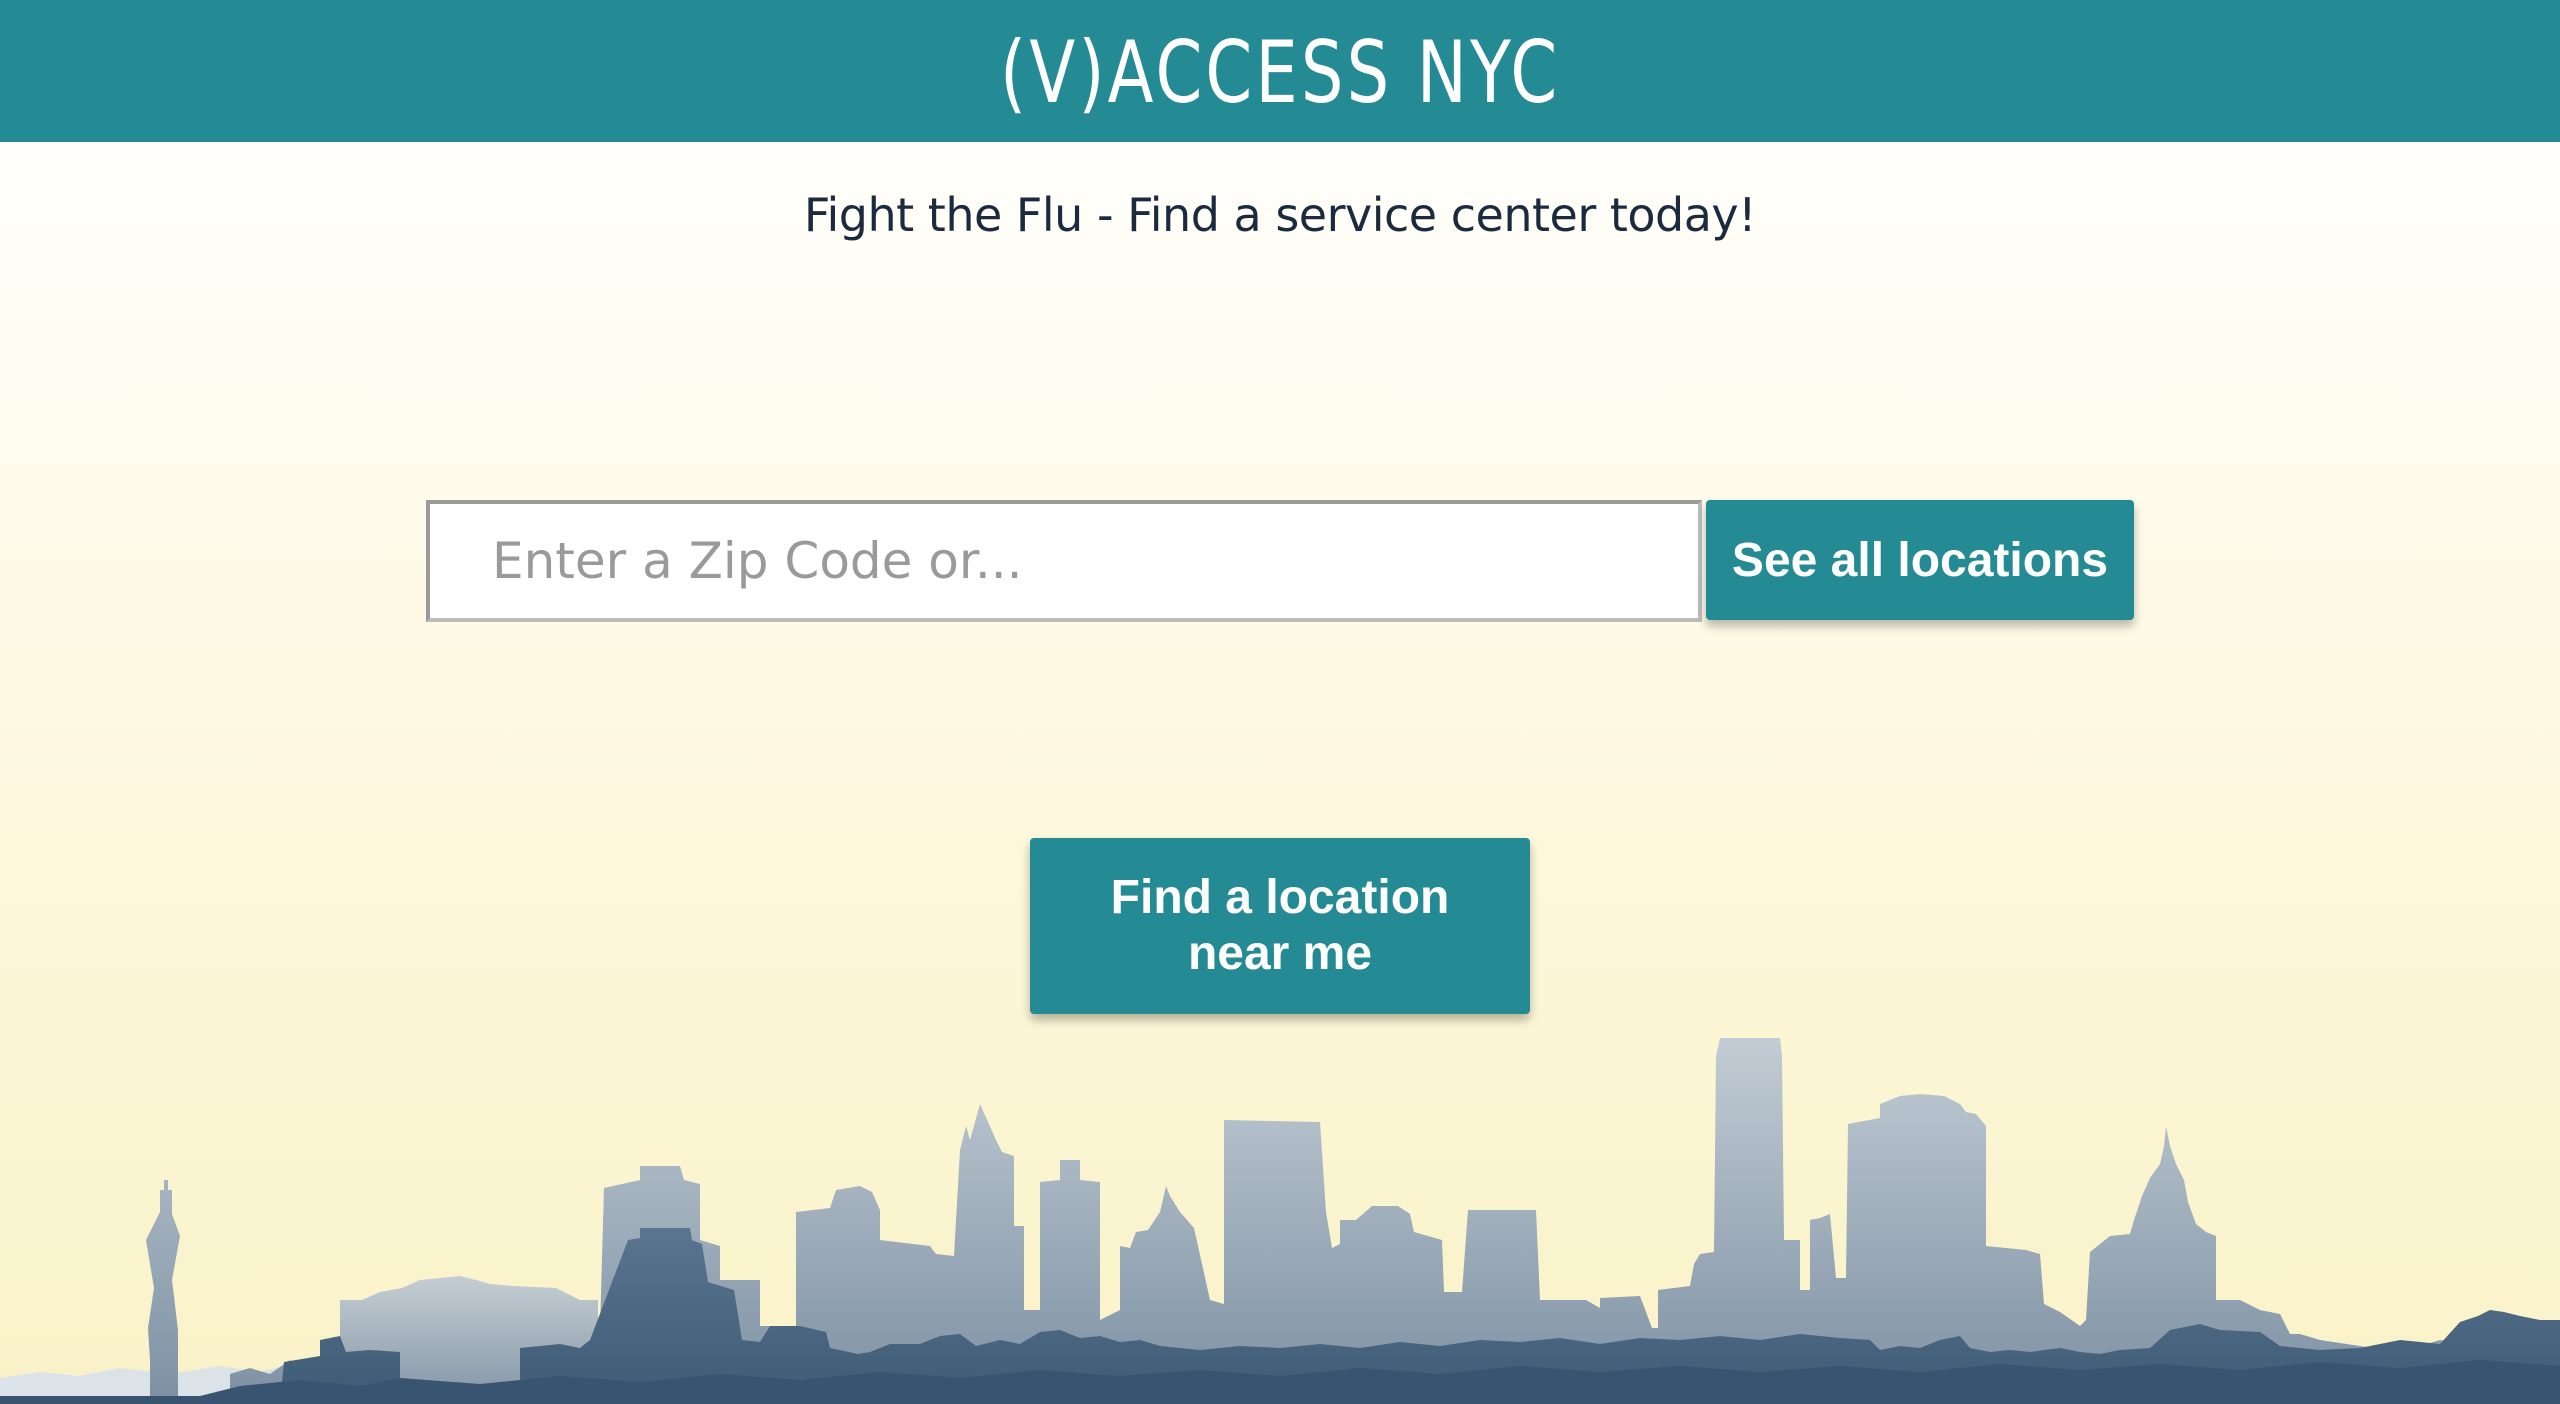 The image size is (2560, 1404). I want to click on see-all-locations-button: See all locations, so click(1920, 560).